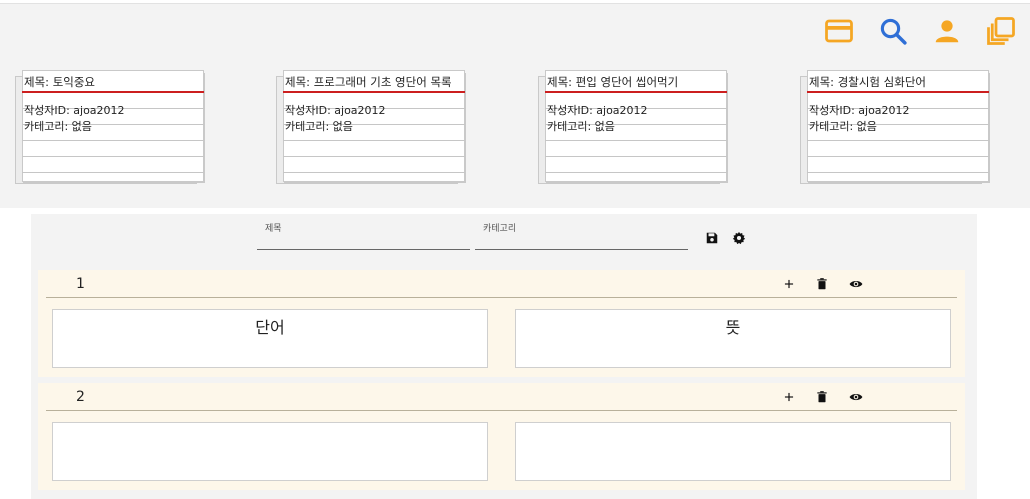 This screenshot has height=499, width=1030. Describe the element at coordinates (613, 82) in the screenshot. I see `deck-title: 제목: 편입 영단어 씹어먹기` at that location.